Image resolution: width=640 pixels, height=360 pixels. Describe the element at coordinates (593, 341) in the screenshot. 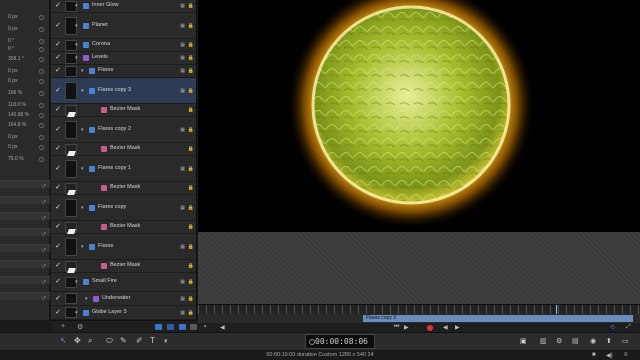

I see `generators-icon: ◉` at that location.